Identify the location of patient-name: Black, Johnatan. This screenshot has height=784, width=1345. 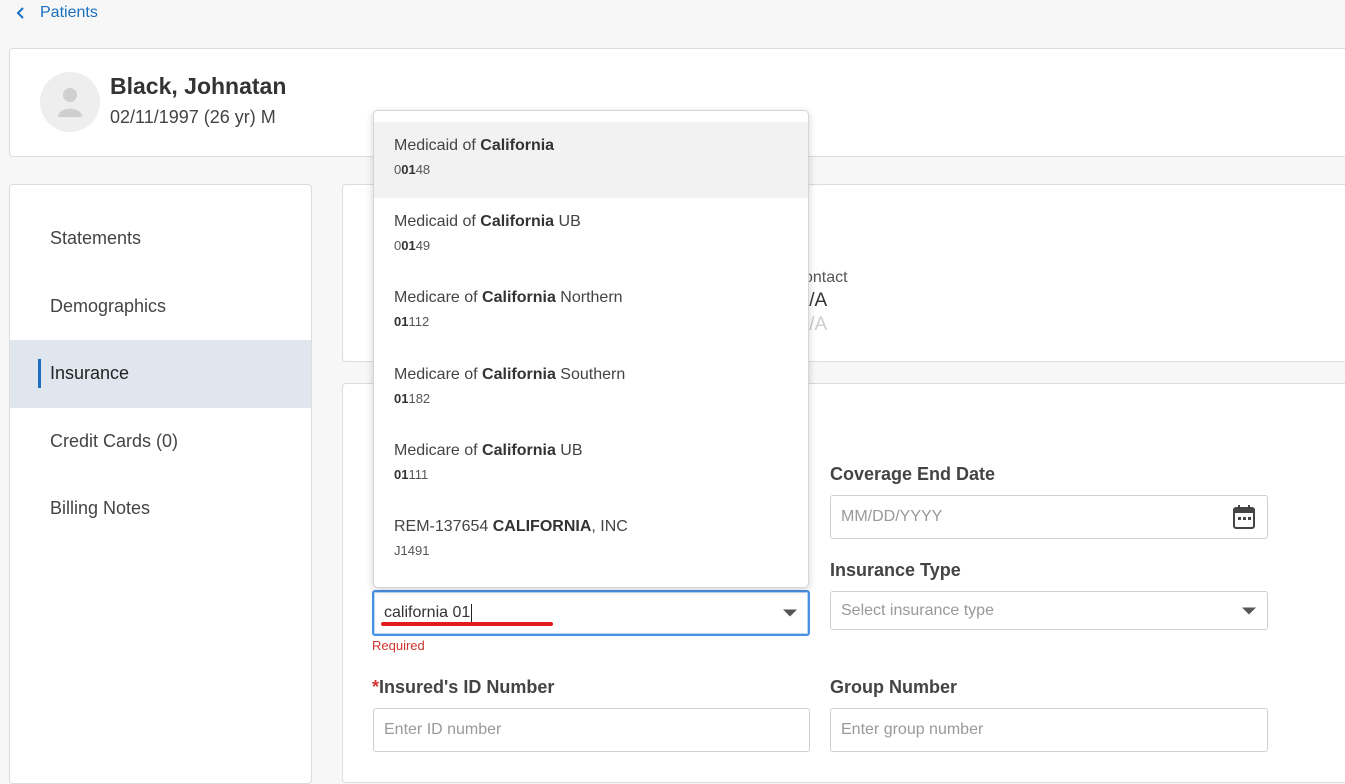
(198, 86).